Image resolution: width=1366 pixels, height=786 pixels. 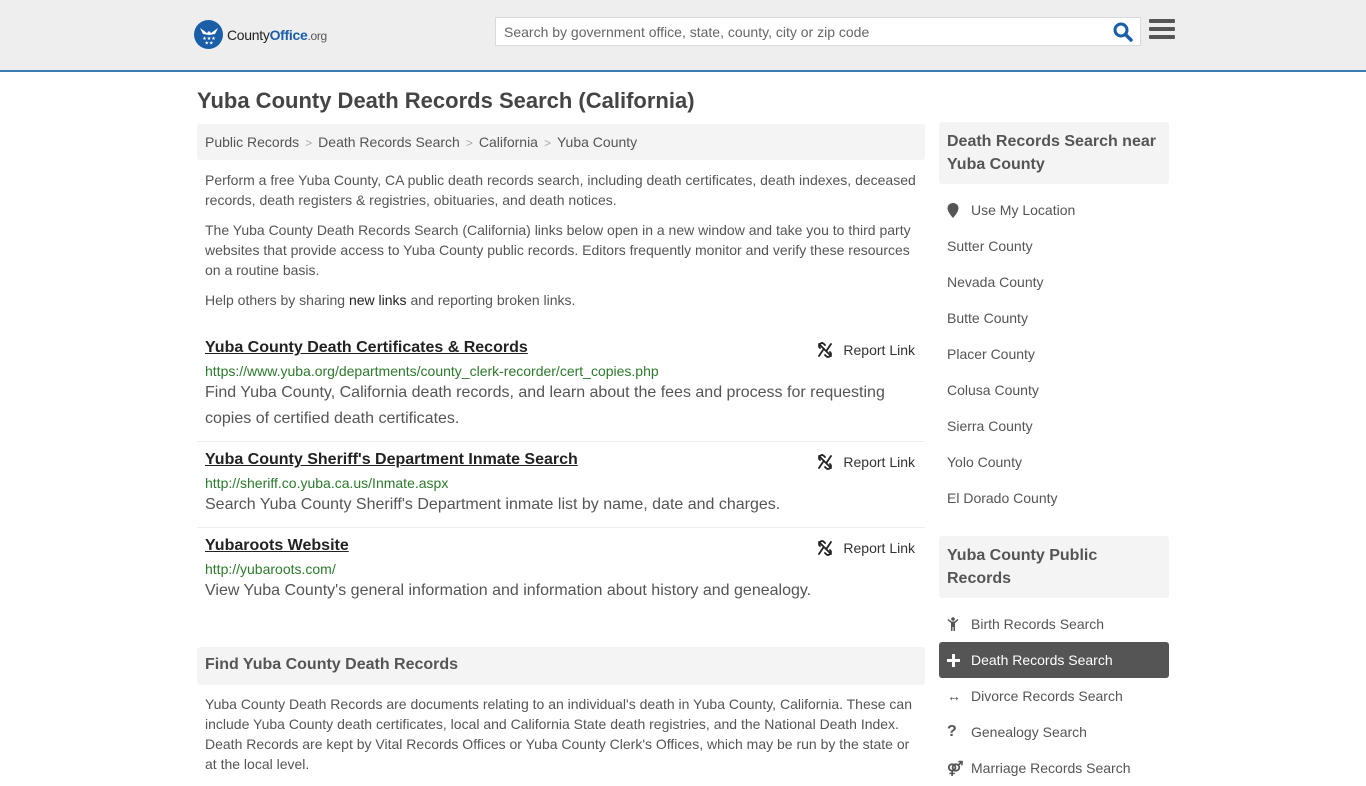 I want to click on nearby-county-item: Sutter County, so click(x=1054, y=246).